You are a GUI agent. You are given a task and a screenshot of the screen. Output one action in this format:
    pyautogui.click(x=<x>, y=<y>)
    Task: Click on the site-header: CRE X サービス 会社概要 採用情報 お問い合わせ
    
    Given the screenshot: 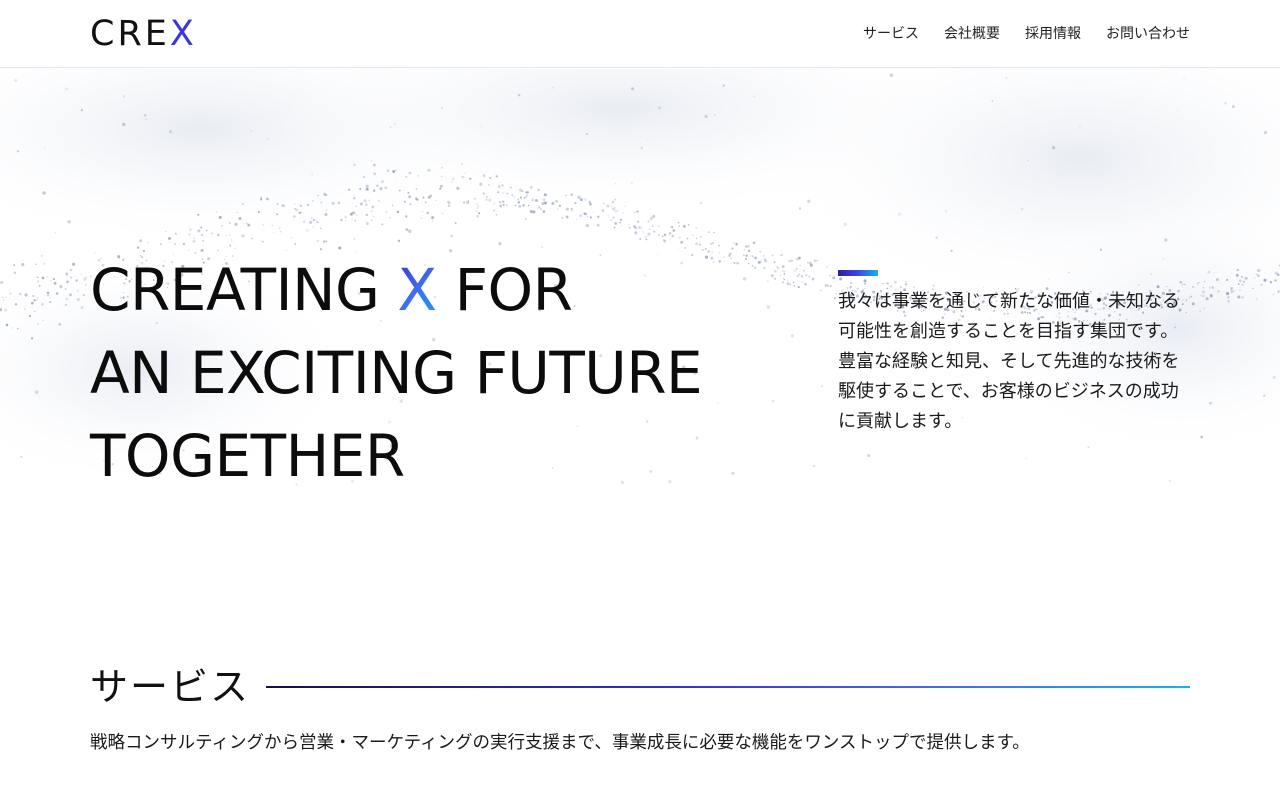 What is the action you would take?
    pyautogui.click(x=640, y=34)
    